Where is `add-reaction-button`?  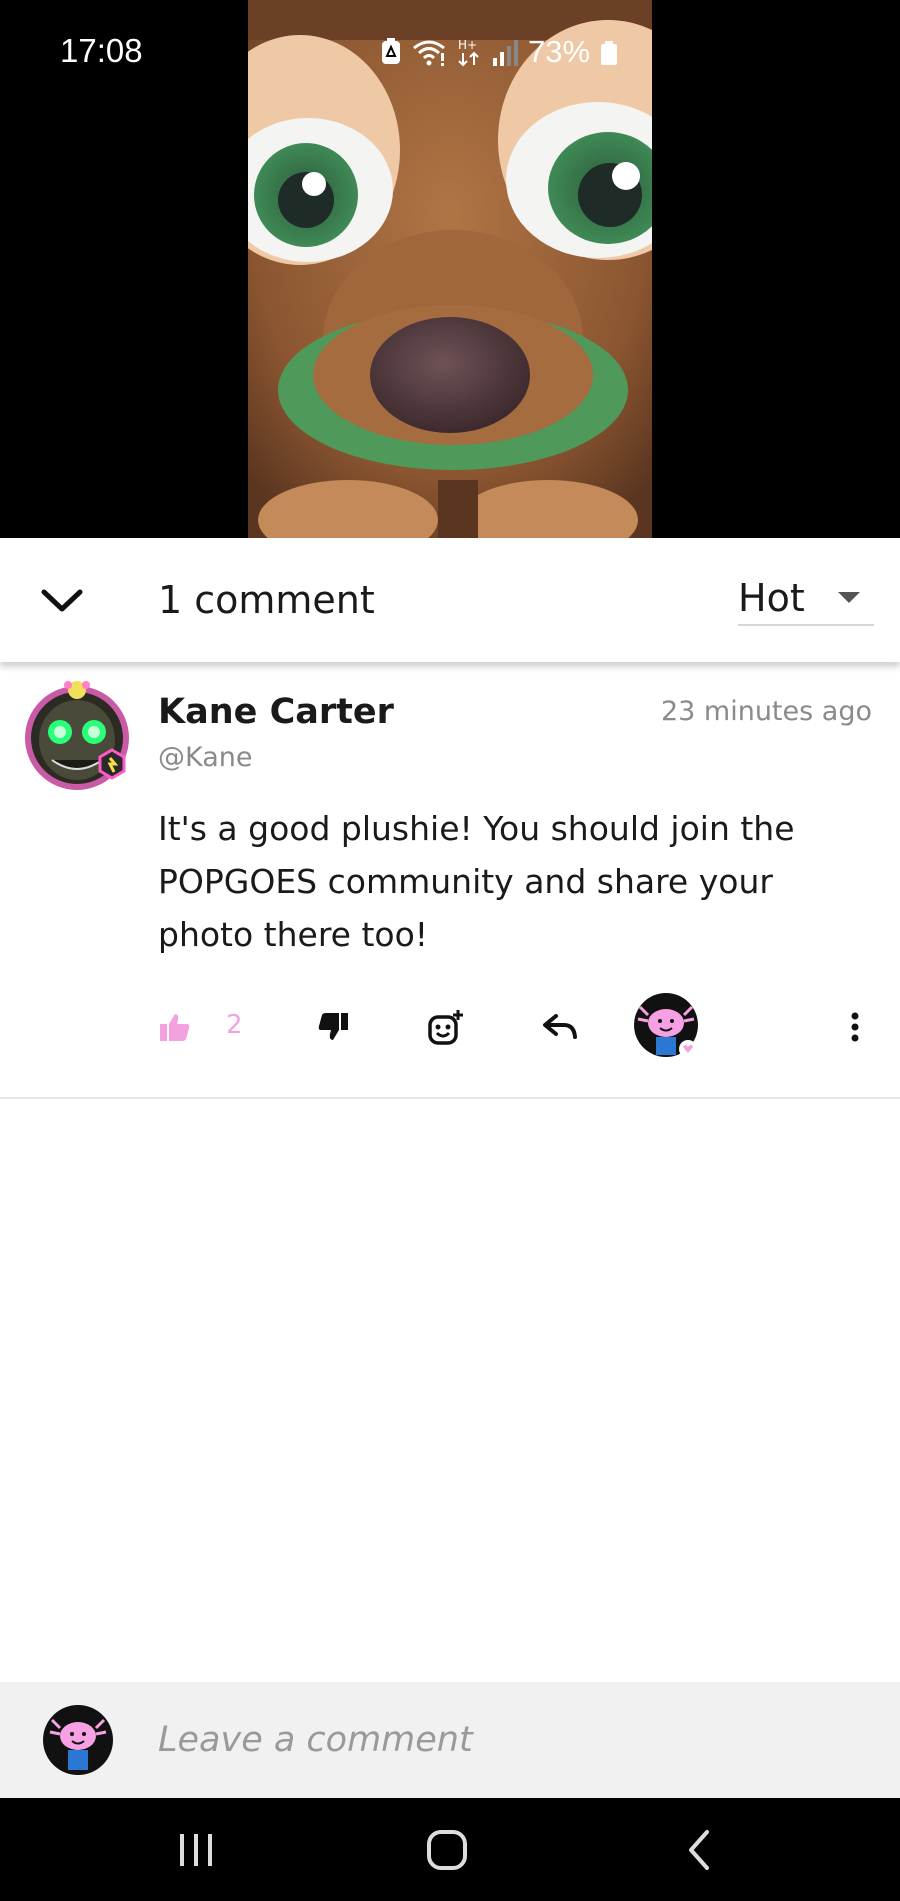
add-reaction-button is located at coordinates (446, 1027).